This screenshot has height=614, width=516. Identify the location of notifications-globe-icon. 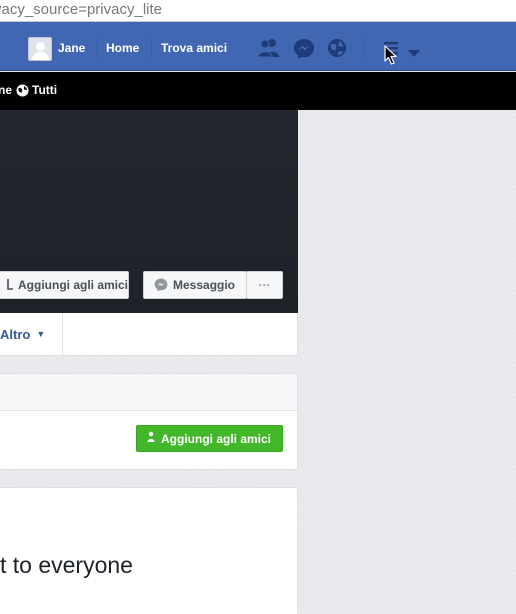
(337, 50).